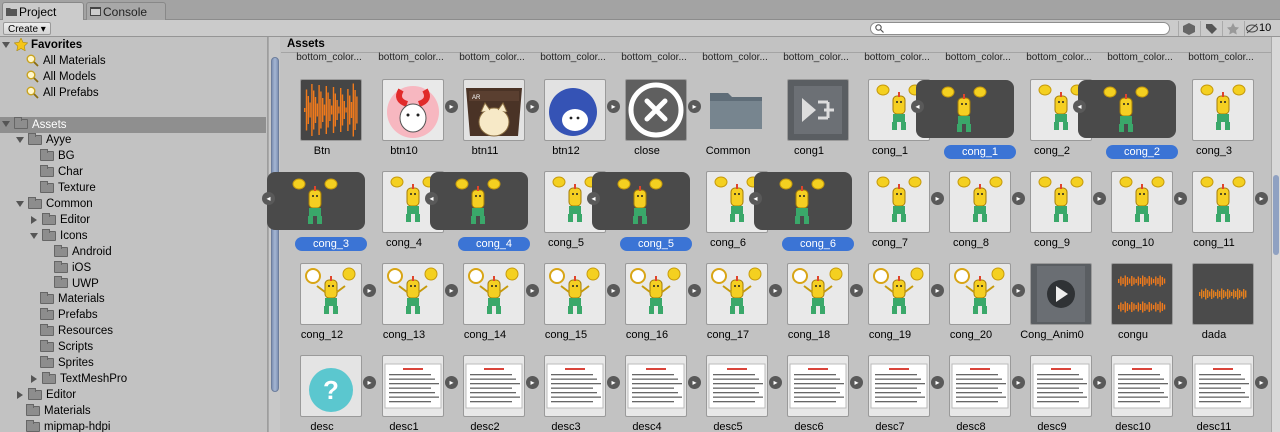 The width and height of the screenshot is (1280, 432). Describe the element at coordinates (896, 304) in the screenshot. I see `asset-item: ▸ cong_19` at that location.